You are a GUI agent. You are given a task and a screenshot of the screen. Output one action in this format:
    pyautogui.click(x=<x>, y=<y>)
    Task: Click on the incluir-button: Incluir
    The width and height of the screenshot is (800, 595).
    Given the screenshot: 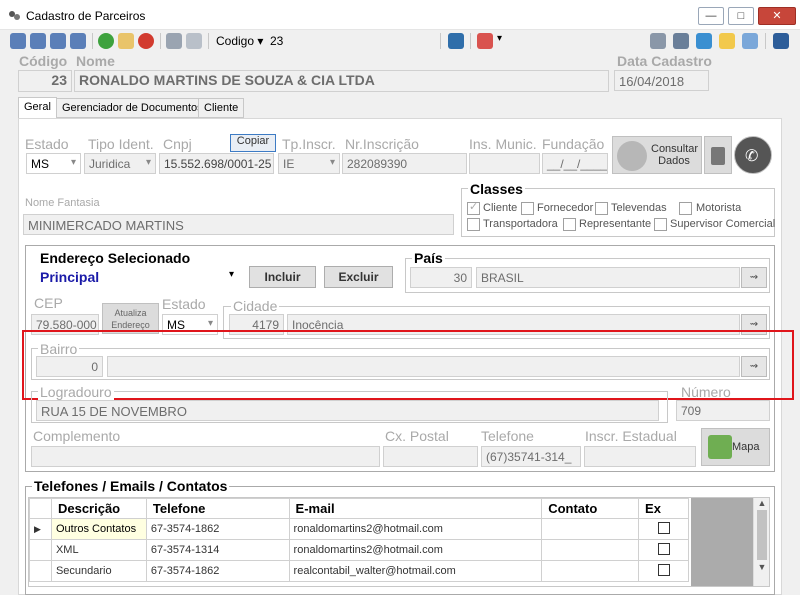 What is the action you would take?
    pyautogui.click(x=282, y=277)
    